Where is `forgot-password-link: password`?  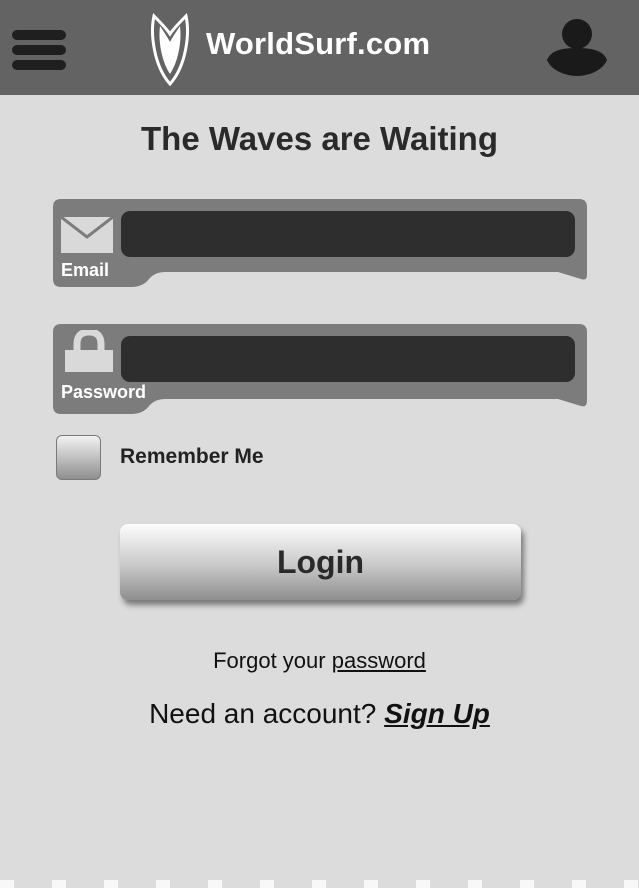
forgot-password-link: password is located at coordinates (379, 660).